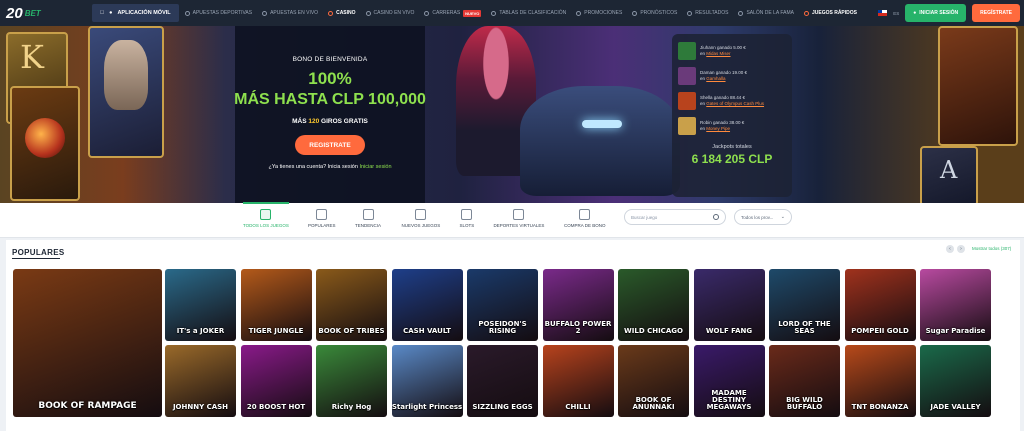 This screenshot has width=1024, height=431. I want to click on search-icon, so click(716, 217).